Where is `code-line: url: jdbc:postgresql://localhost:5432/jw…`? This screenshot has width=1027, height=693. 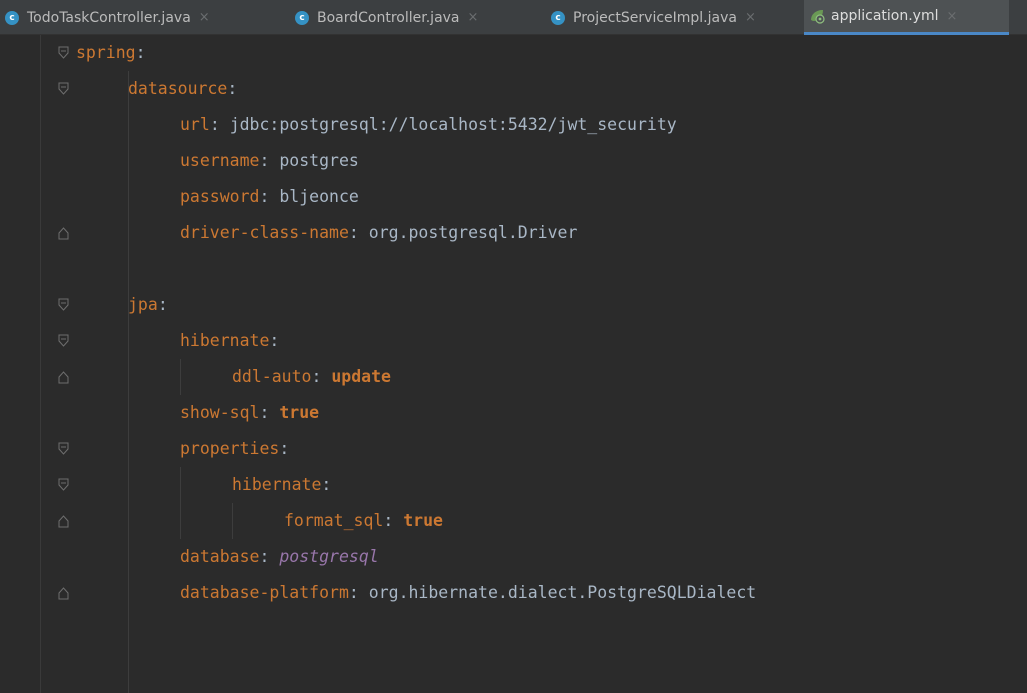
code-line: url: jdbc:postgresql://localhost:5432/jw… is located at coordinates (513, 125).